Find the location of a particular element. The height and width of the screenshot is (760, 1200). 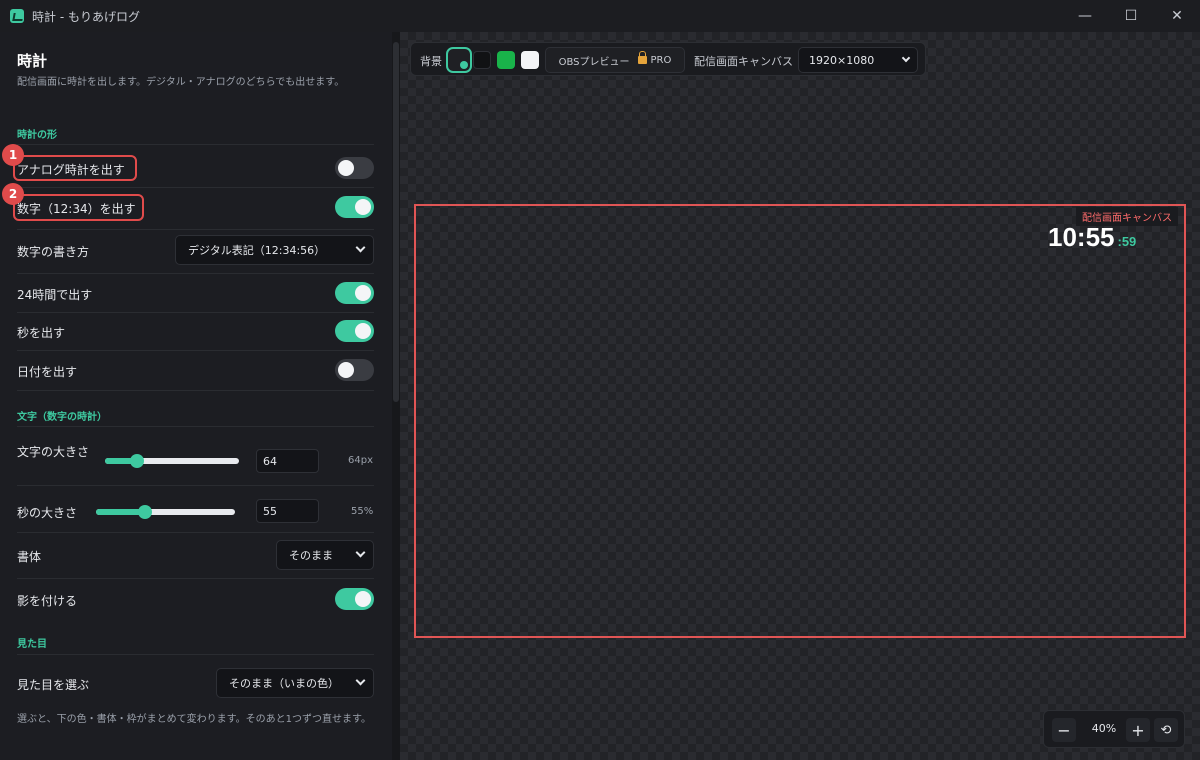

zoom-control: − 40% + ⟲ is located at coordinates (1114, 729).